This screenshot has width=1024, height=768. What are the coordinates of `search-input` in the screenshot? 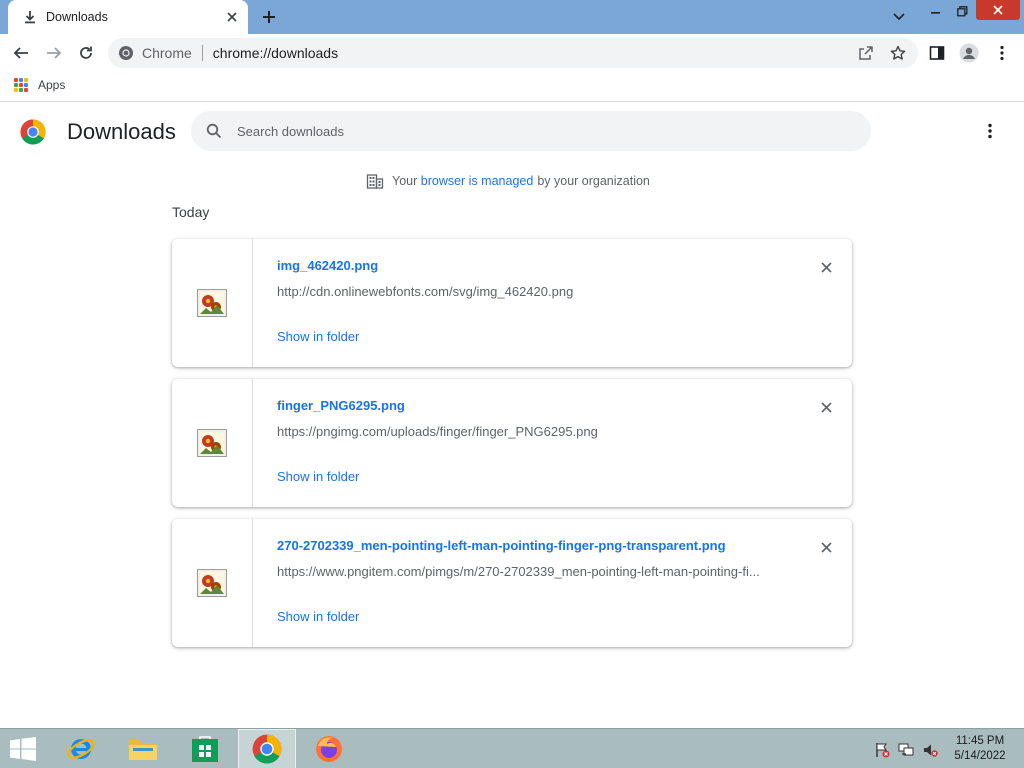 It's located at (537, 131).